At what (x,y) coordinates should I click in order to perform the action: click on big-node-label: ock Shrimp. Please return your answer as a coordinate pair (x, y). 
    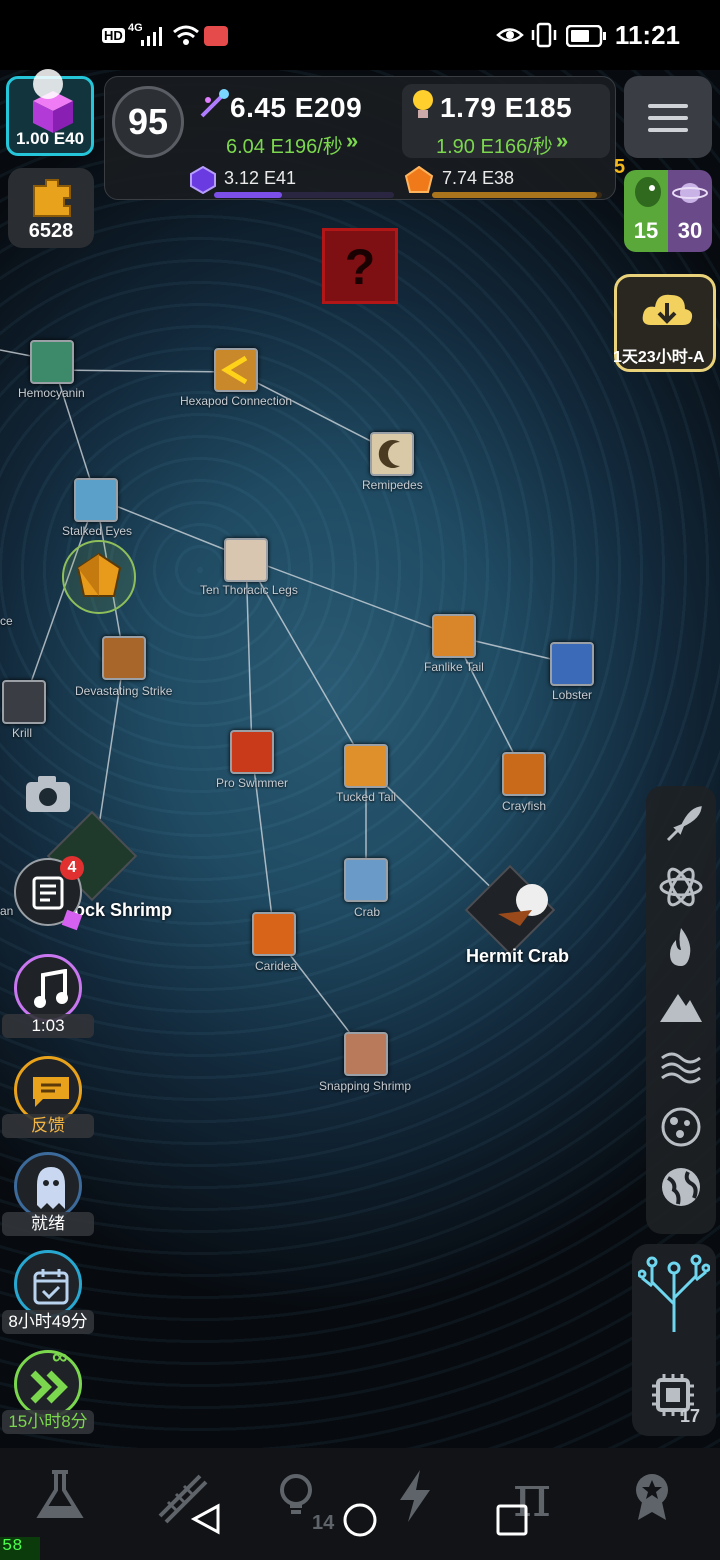
    Looking at the image, I should click on (123, 910).